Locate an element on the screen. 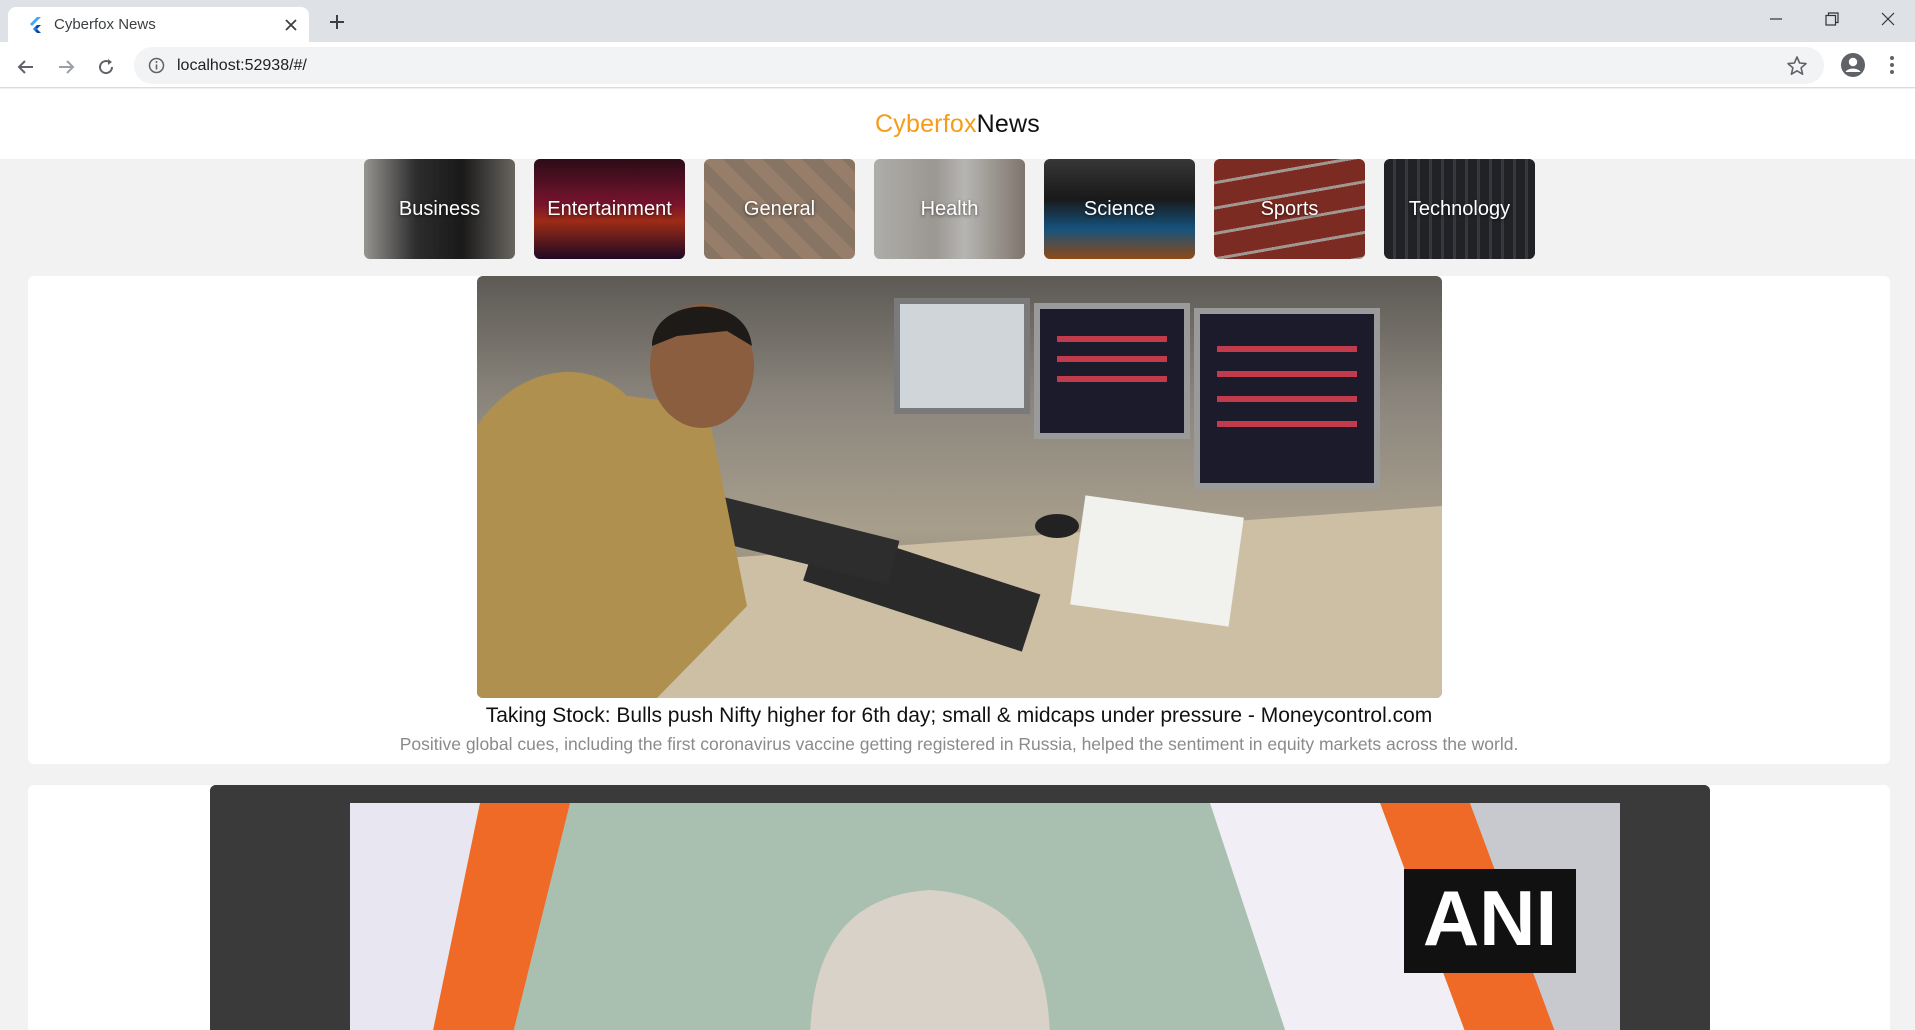  more-vertical-icon is located at coordinates (1892, 65).